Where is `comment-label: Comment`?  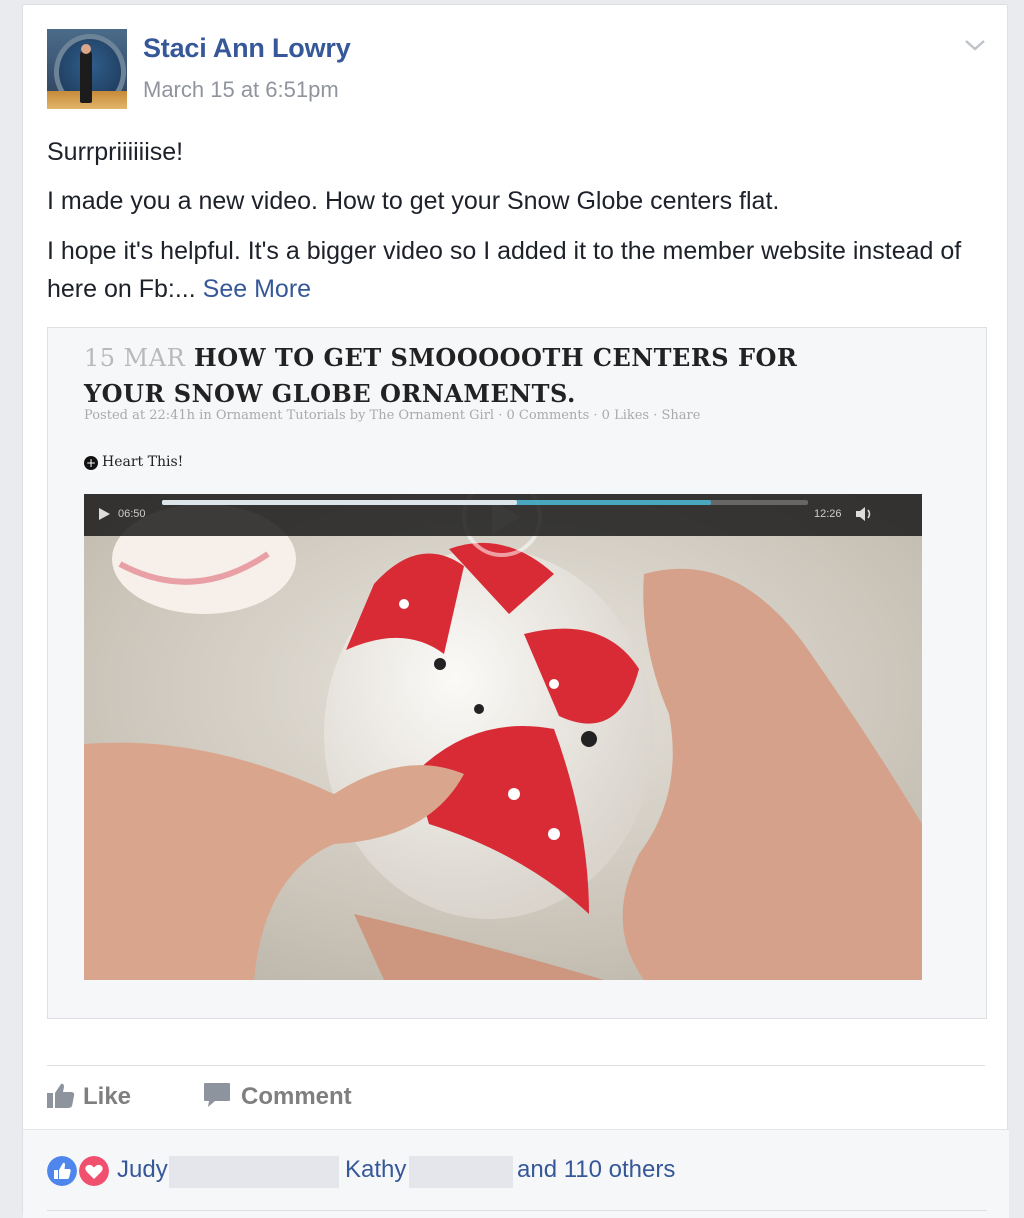
comment-label: Comment is located at coordinates (296, 1096).